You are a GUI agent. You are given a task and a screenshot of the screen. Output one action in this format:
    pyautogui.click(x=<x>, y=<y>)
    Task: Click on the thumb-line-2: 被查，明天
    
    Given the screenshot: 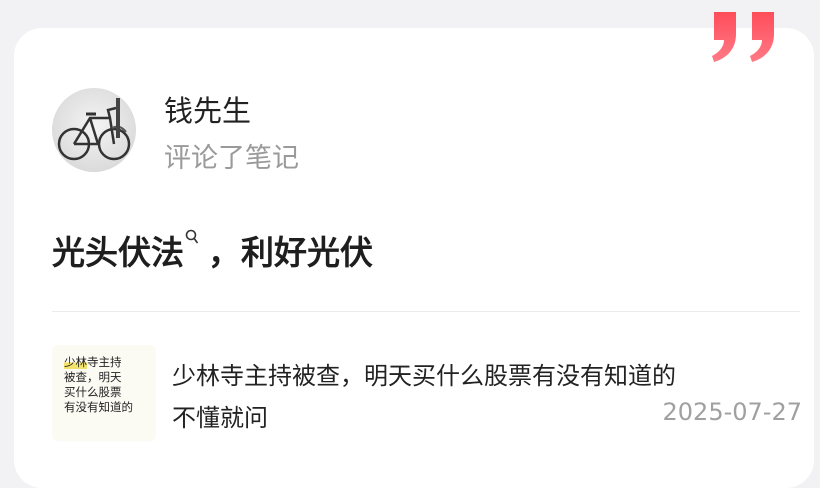 What is the action you would take?
    pyautogui.click(x=93, y=377)
    